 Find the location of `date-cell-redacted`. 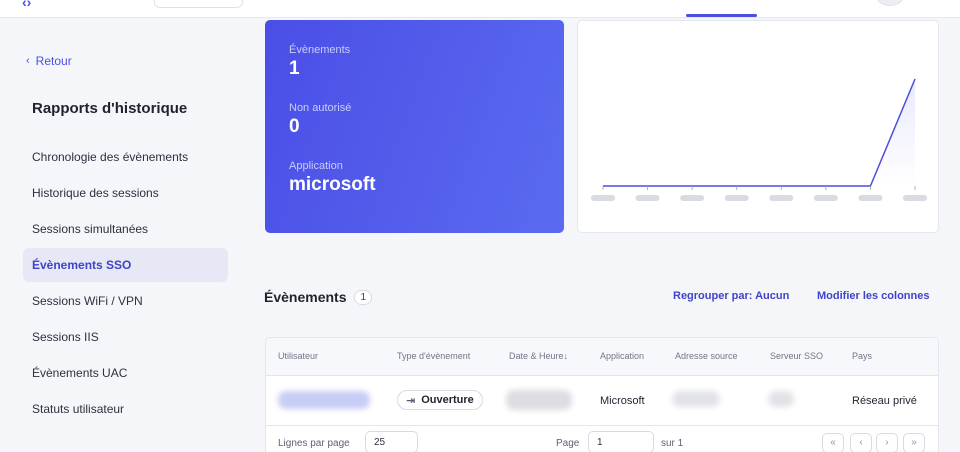

date-cell-redacted is located at coordinates (539, 400).